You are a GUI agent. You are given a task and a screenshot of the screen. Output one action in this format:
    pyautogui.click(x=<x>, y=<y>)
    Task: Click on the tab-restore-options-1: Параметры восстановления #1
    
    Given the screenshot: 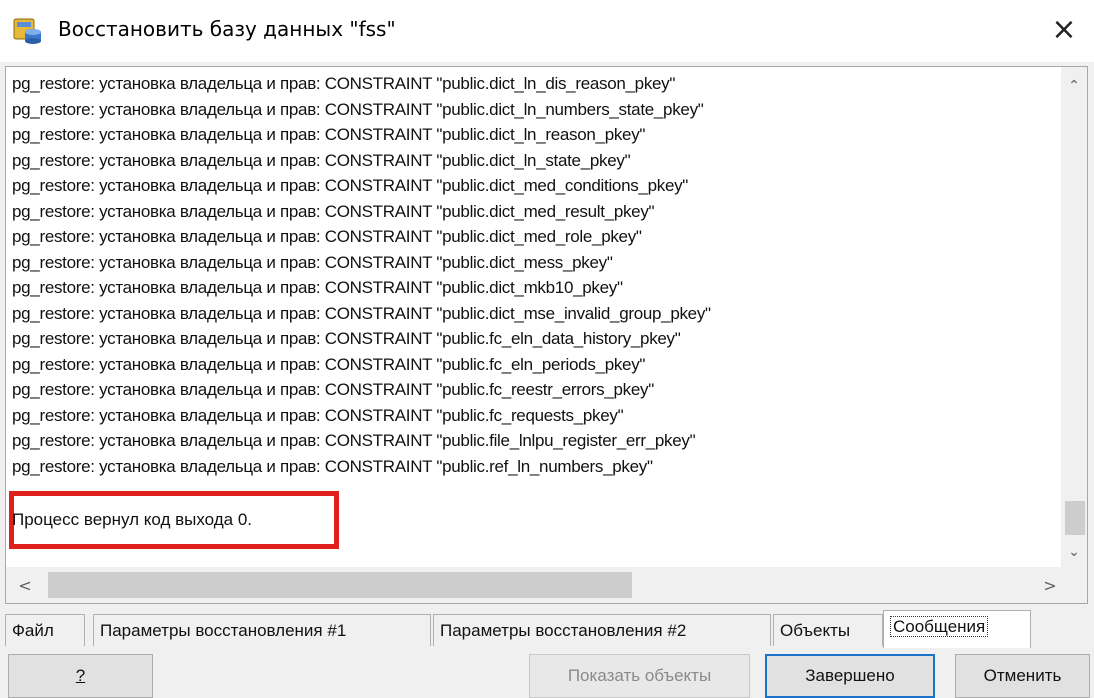 What is the action you would take?
    pyautogui.click(x=262, y=630)
    